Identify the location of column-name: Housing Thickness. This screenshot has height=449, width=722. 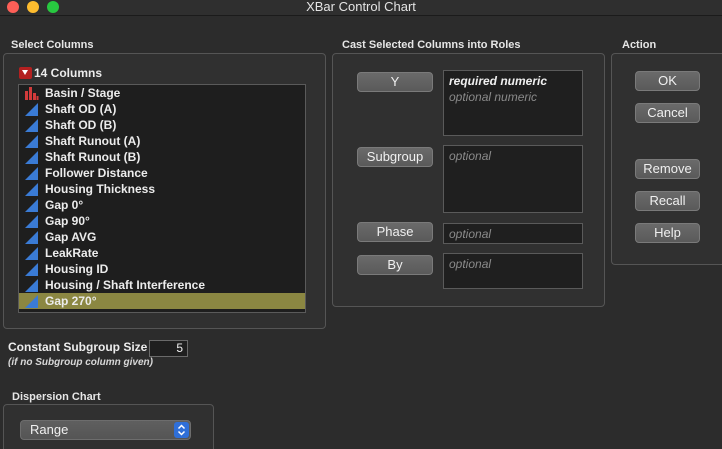
(100, 189).